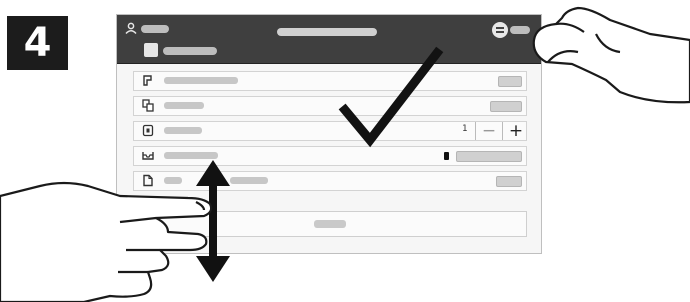 This screenshot has width=690, height=302. Describe the element at coordinates (213, 221) in the screenshot. I see `up-down-arrow-icon` at that location.